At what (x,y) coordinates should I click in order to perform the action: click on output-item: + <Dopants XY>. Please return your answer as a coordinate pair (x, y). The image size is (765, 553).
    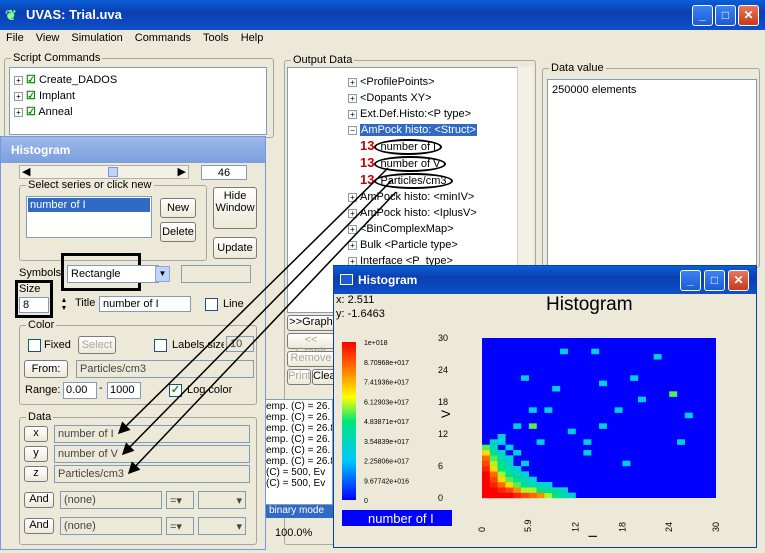
    Looking at the image, I should click on (440, 98).